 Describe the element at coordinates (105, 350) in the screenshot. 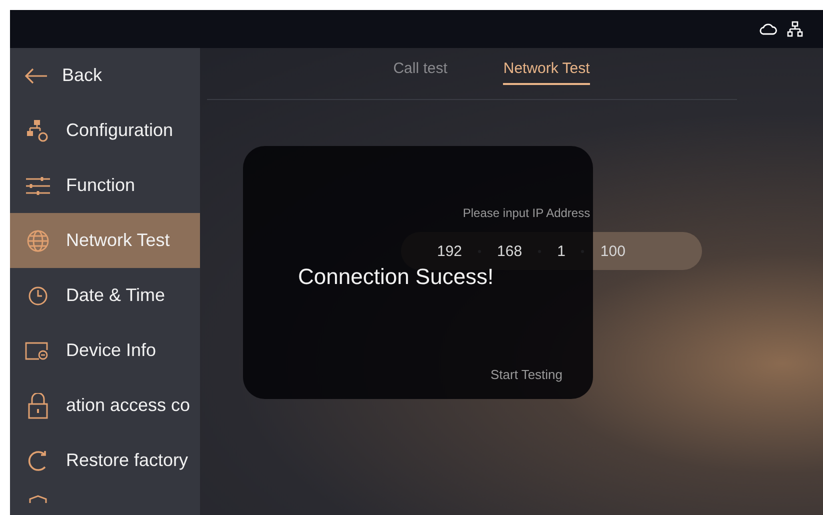

I see `sidebar-item: Device Info` at that location.